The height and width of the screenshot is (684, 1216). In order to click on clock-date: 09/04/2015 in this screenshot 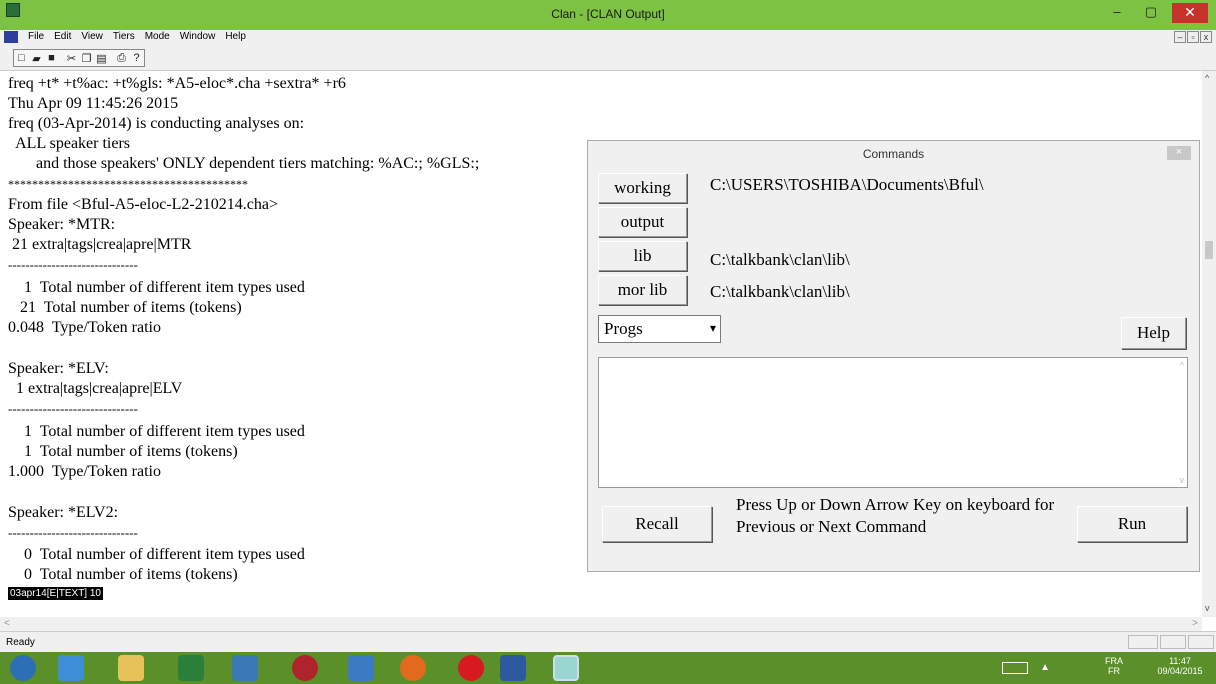, I will do `click(1180, 671)`.